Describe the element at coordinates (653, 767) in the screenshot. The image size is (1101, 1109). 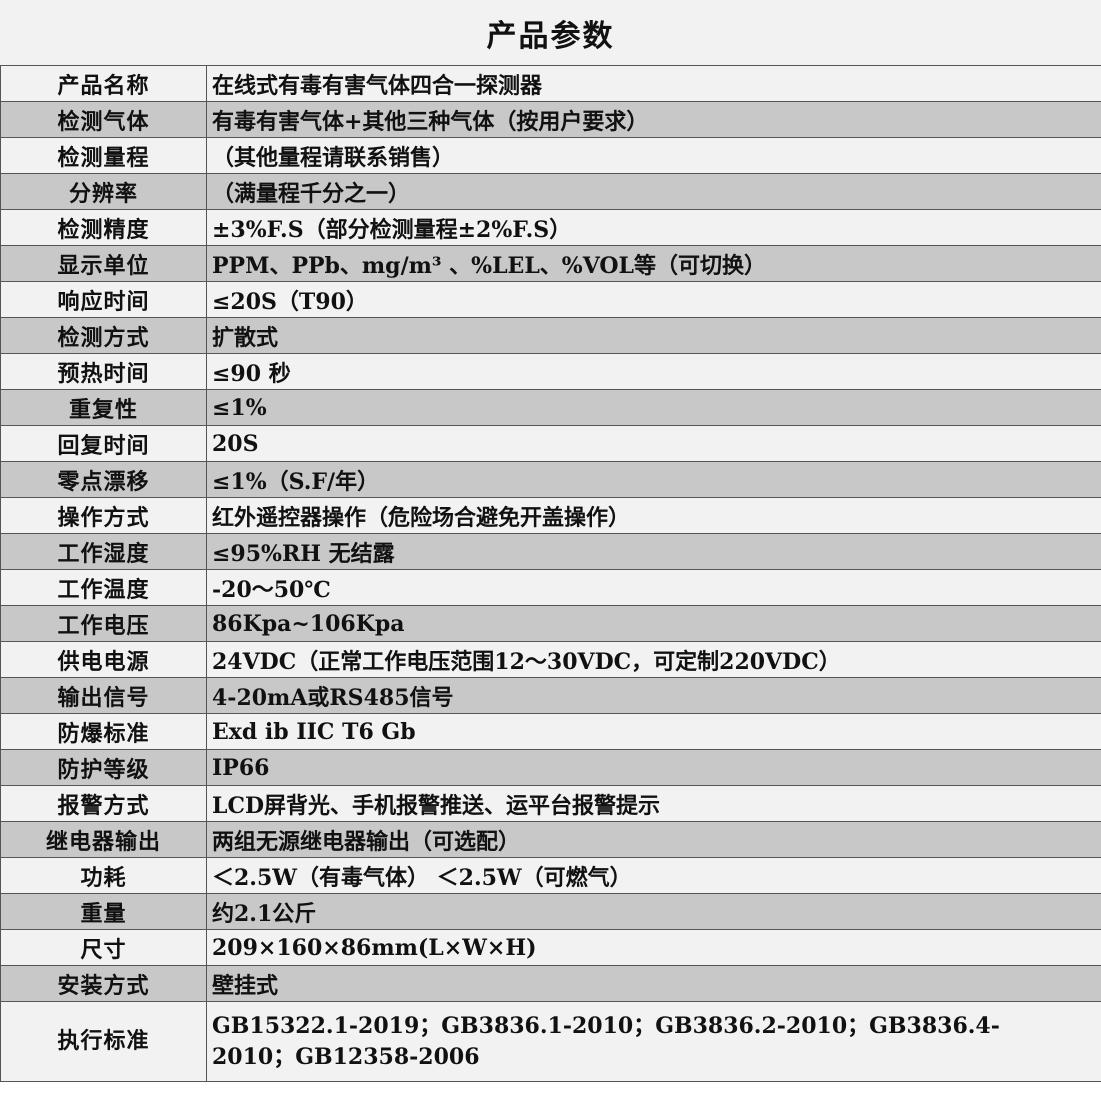
I see `row-value: IP66` at that location.